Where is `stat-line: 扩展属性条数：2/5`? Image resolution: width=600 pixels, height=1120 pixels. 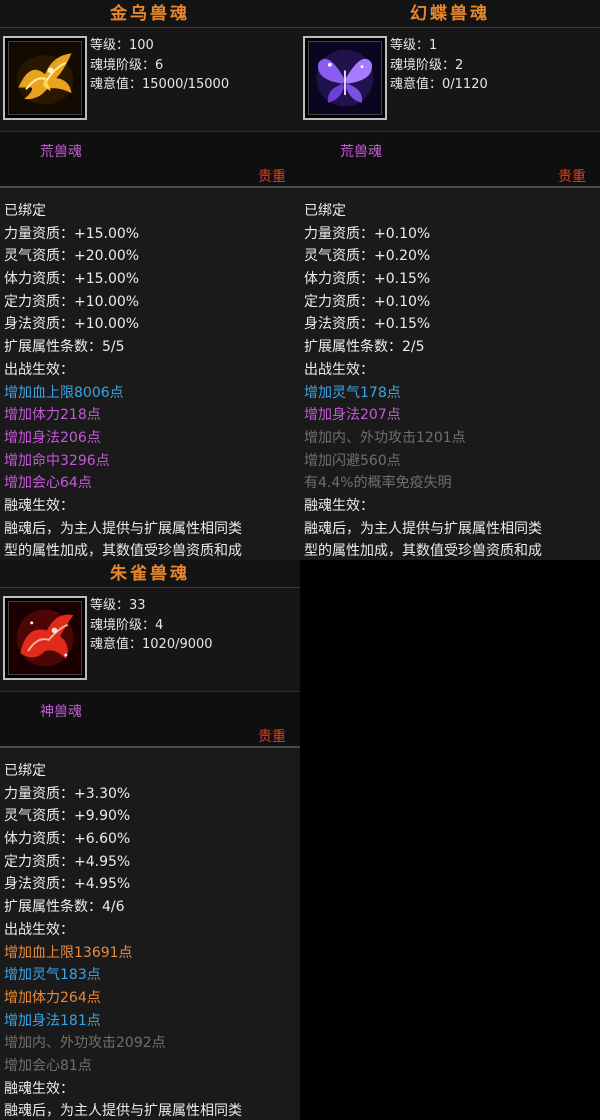
stat-line: 扩展属性条数：2/5 is located at coordinates (364, 347).